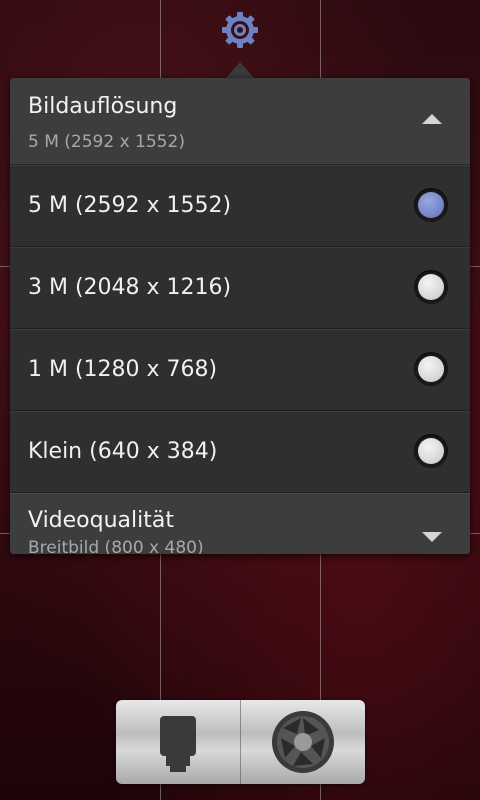 The image size is (480, 800). What do you see at coordinates (103, 106) in the screenshot?
I see `resolution-title: Bildauflösung` at bounding box center [103, 106].